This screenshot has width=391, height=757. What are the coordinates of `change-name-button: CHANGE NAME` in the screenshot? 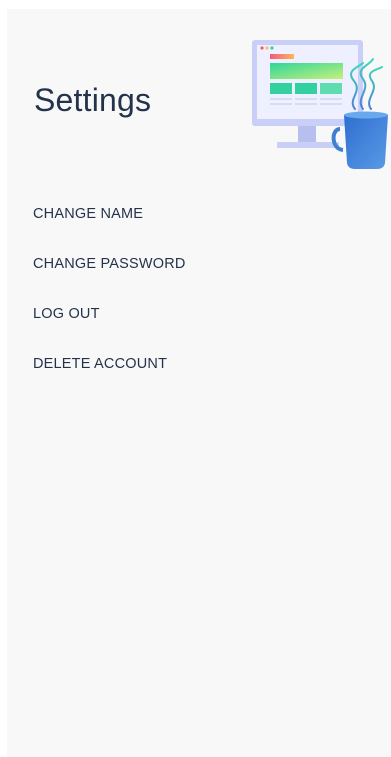 It's located at (193, 228).